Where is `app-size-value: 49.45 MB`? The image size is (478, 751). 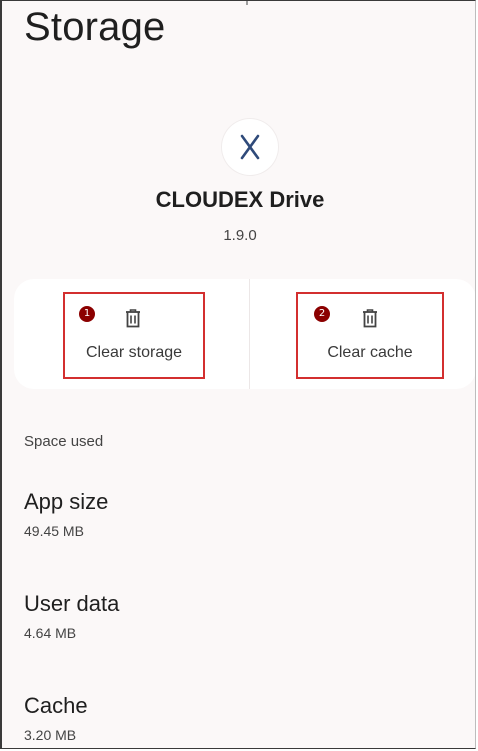
app-size-value: 49.45 MB is located at coordinates (54, 531).